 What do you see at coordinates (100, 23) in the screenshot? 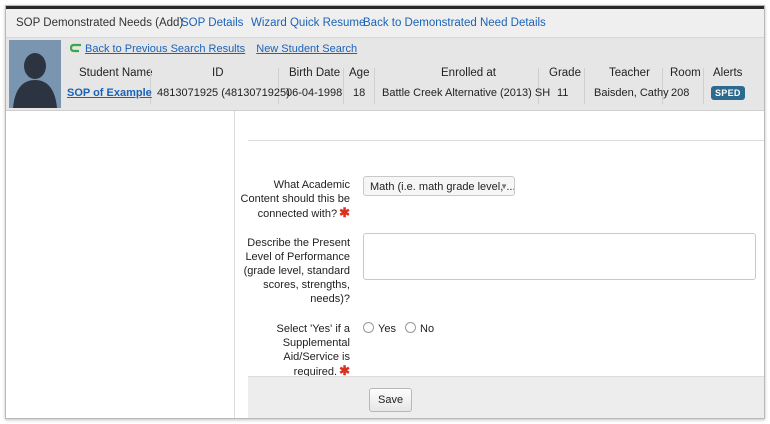
I see `page-title: SOP Demonstrated Needs (Add)` at bounding box center [100, 23].